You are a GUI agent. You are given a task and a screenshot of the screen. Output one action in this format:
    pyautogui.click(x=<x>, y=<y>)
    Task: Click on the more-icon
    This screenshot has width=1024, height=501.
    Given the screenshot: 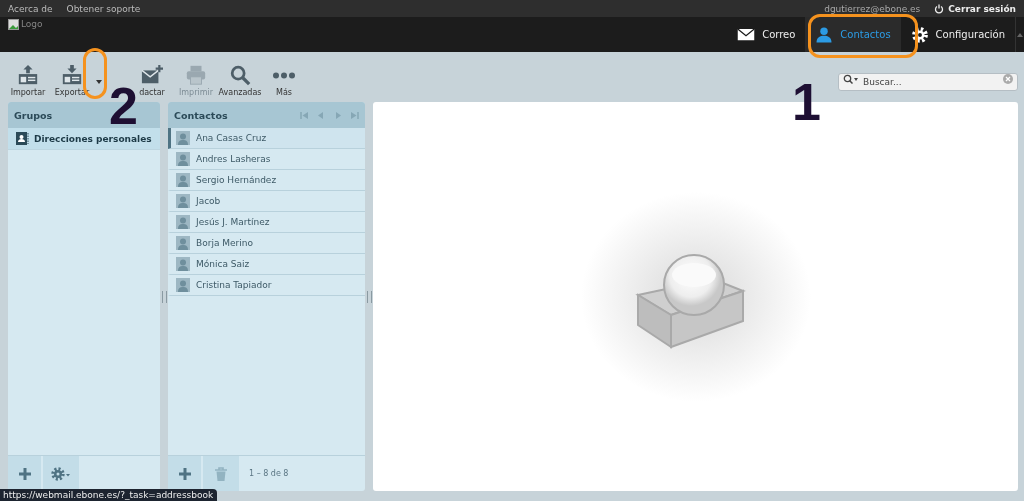 What is the action you would take?
    pyautogui.click(x=284, y=75)
    